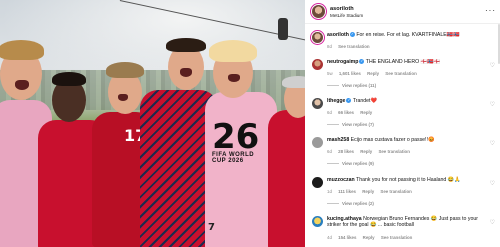 This screenshot has height=247, width=500. I want to click on commenter-username: muzzoczan, so click(341, 180).